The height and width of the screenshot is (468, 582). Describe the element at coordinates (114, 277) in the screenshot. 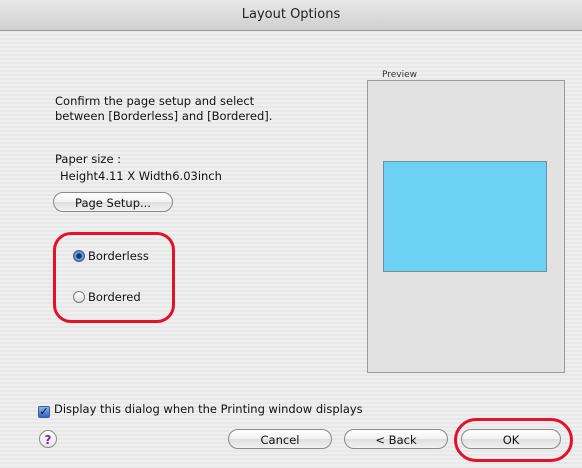

I see `red-annotation-circle-radio-options` at that location.